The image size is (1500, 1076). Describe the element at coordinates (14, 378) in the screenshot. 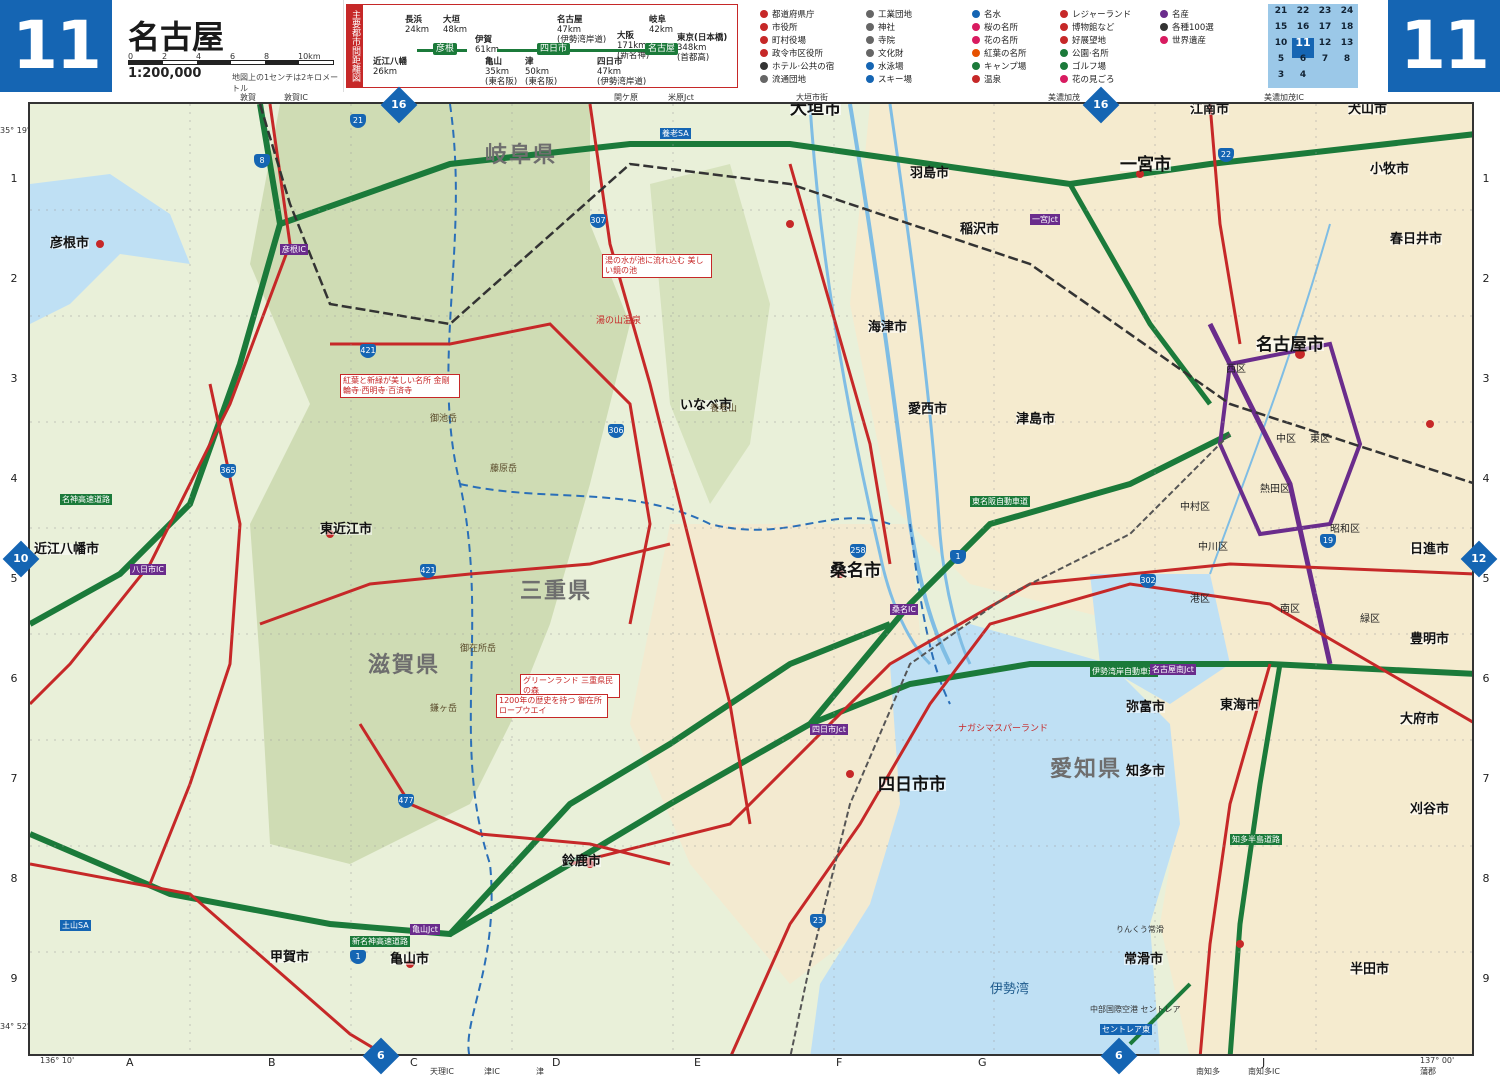

I see `row-label: 3` at that location.